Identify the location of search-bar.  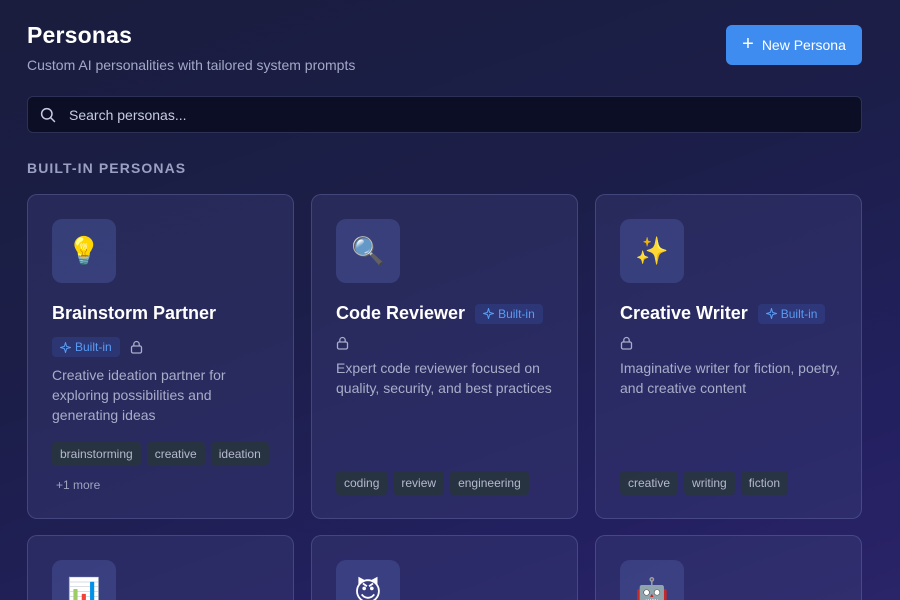
(444, 114).